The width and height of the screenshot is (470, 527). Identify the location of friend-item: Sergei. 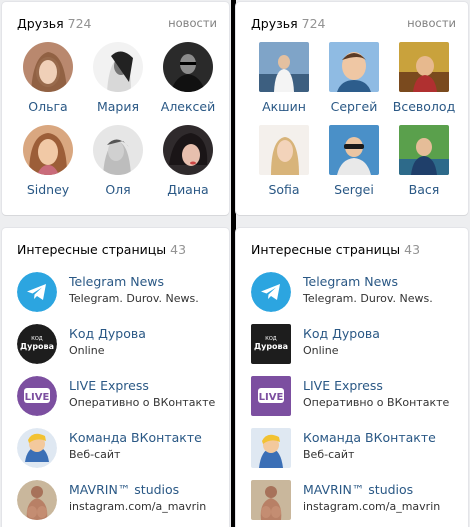
(354, 161).